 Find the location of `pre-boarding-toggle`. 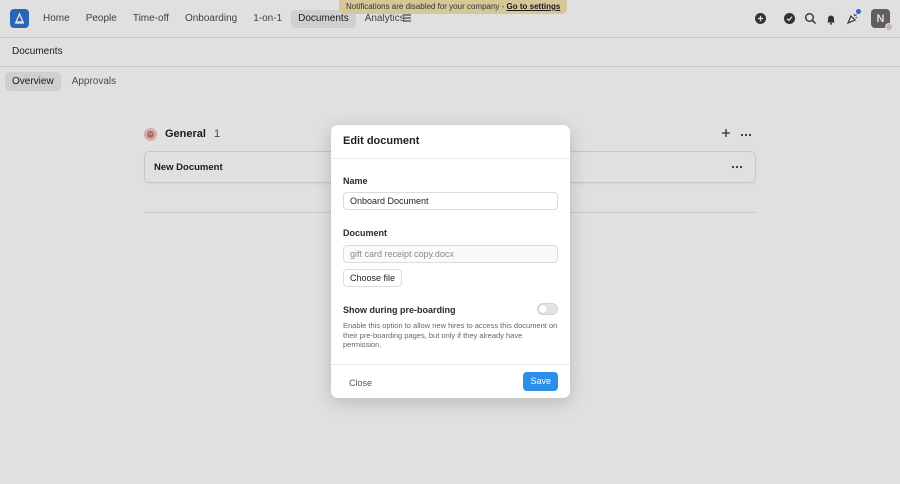

pre-boarding-toggle is located at coordinates (547, 309).